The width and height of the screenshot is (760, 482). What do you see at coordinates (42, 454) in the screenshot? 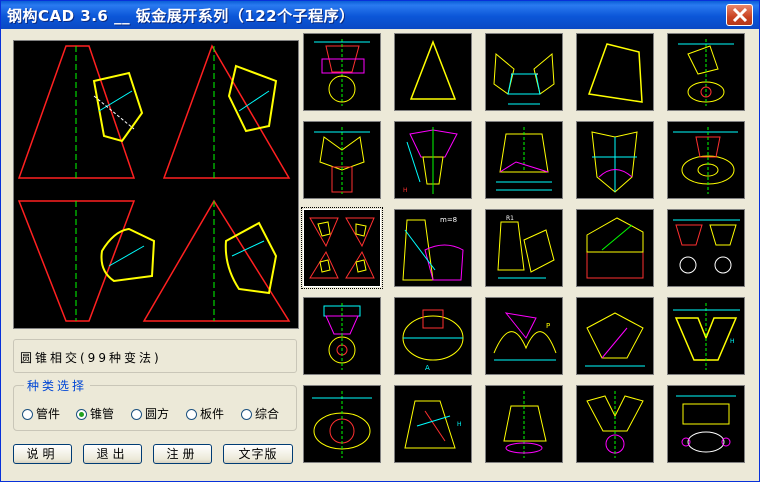
I see `help-button: 说明` at bounding box center [42, 454].